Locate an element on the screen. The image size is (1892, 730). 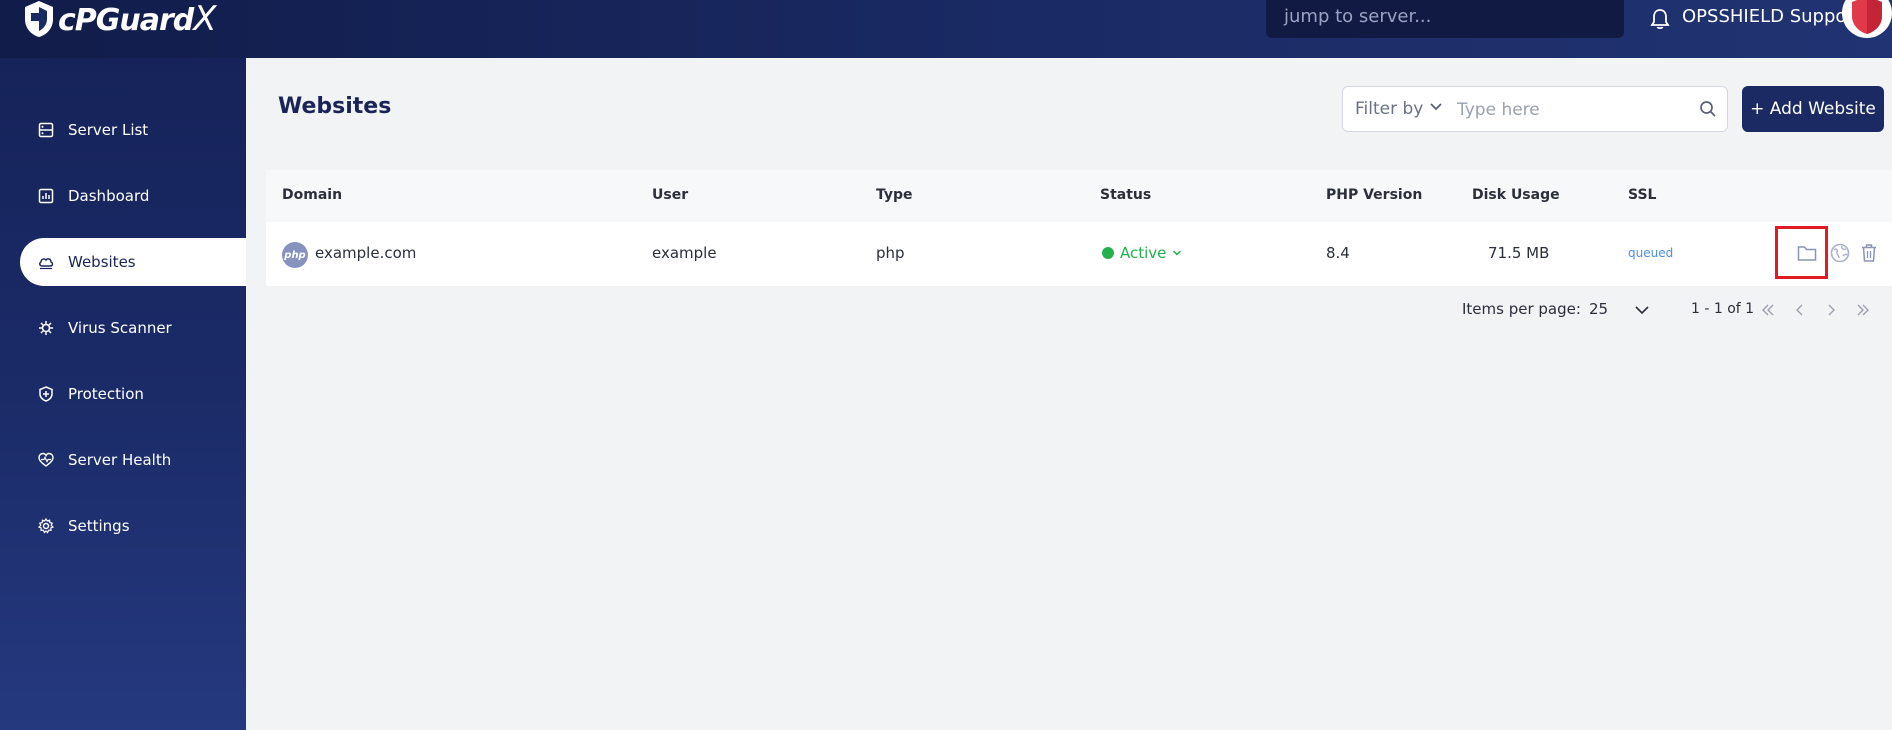
php-version-cell: 8.4 is located at coordinates (1338, 253).